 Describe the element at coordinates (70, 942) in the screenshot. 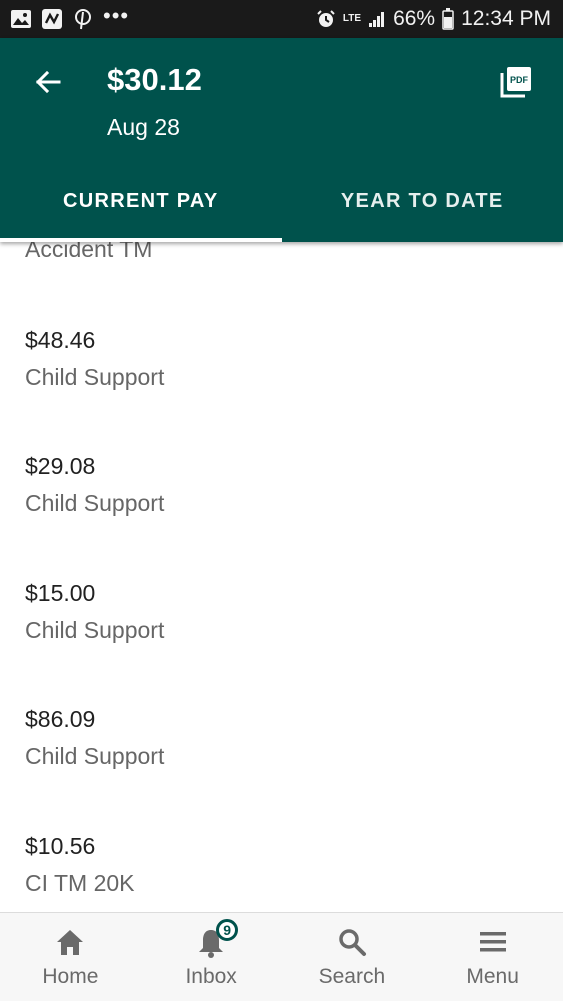

I see `home-icon` at that location.